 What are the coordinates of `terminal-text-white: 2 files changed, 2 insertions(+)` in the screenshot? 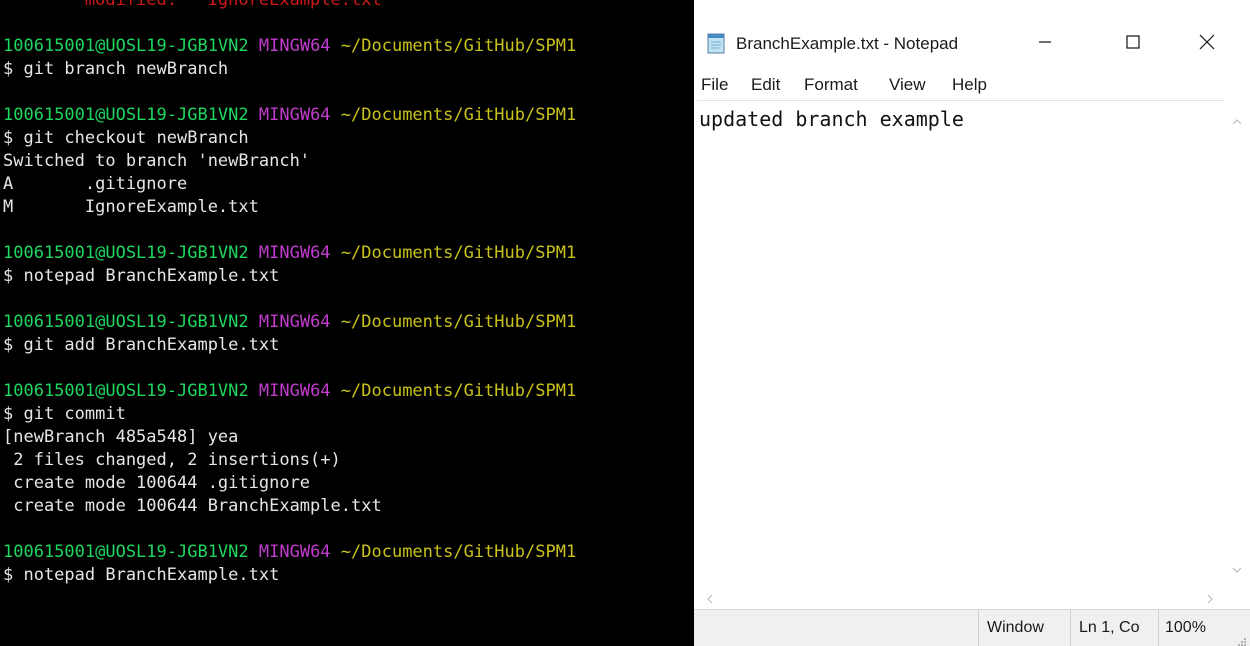 It's located at (172, 460).